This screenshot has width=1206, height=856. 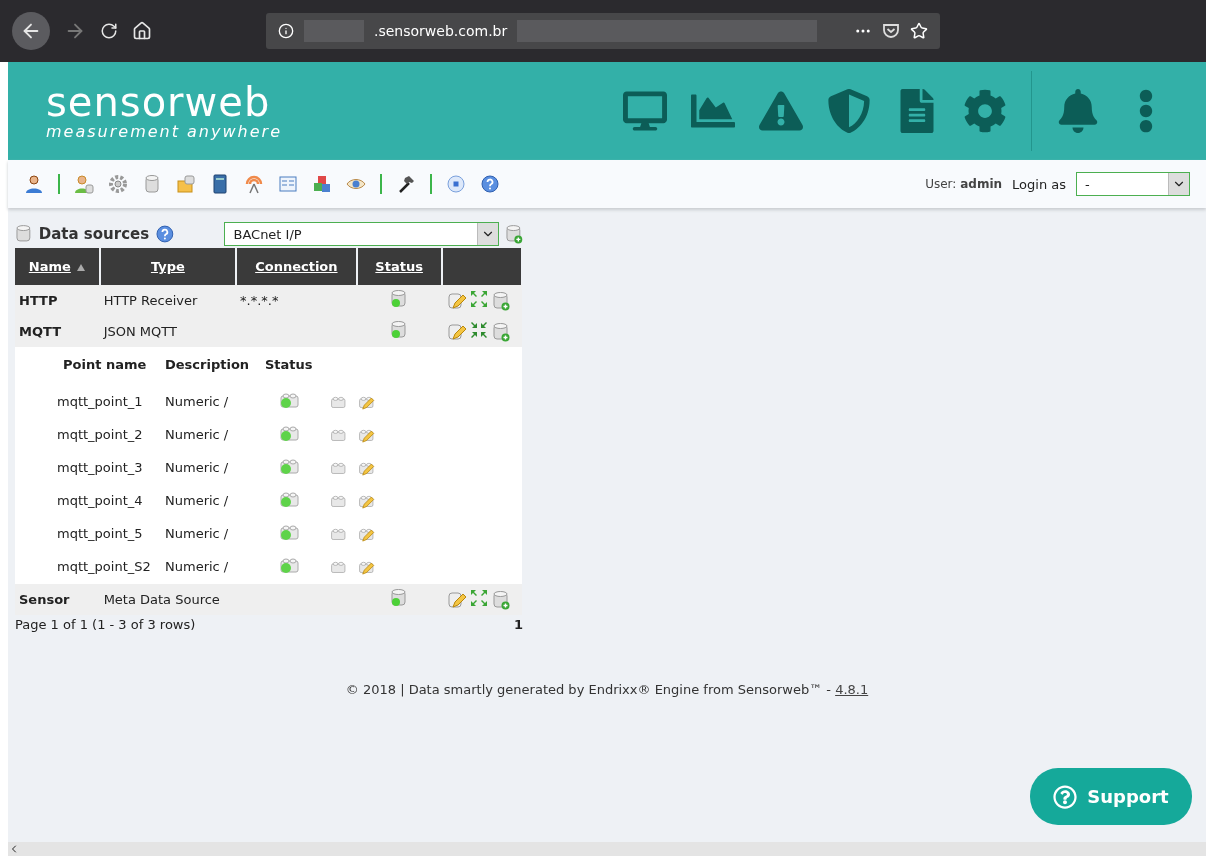 What do you see at coordinates (57, 599) in the screenshot?
I see `table-cell: Sensor` at bounding box center [57, 599].